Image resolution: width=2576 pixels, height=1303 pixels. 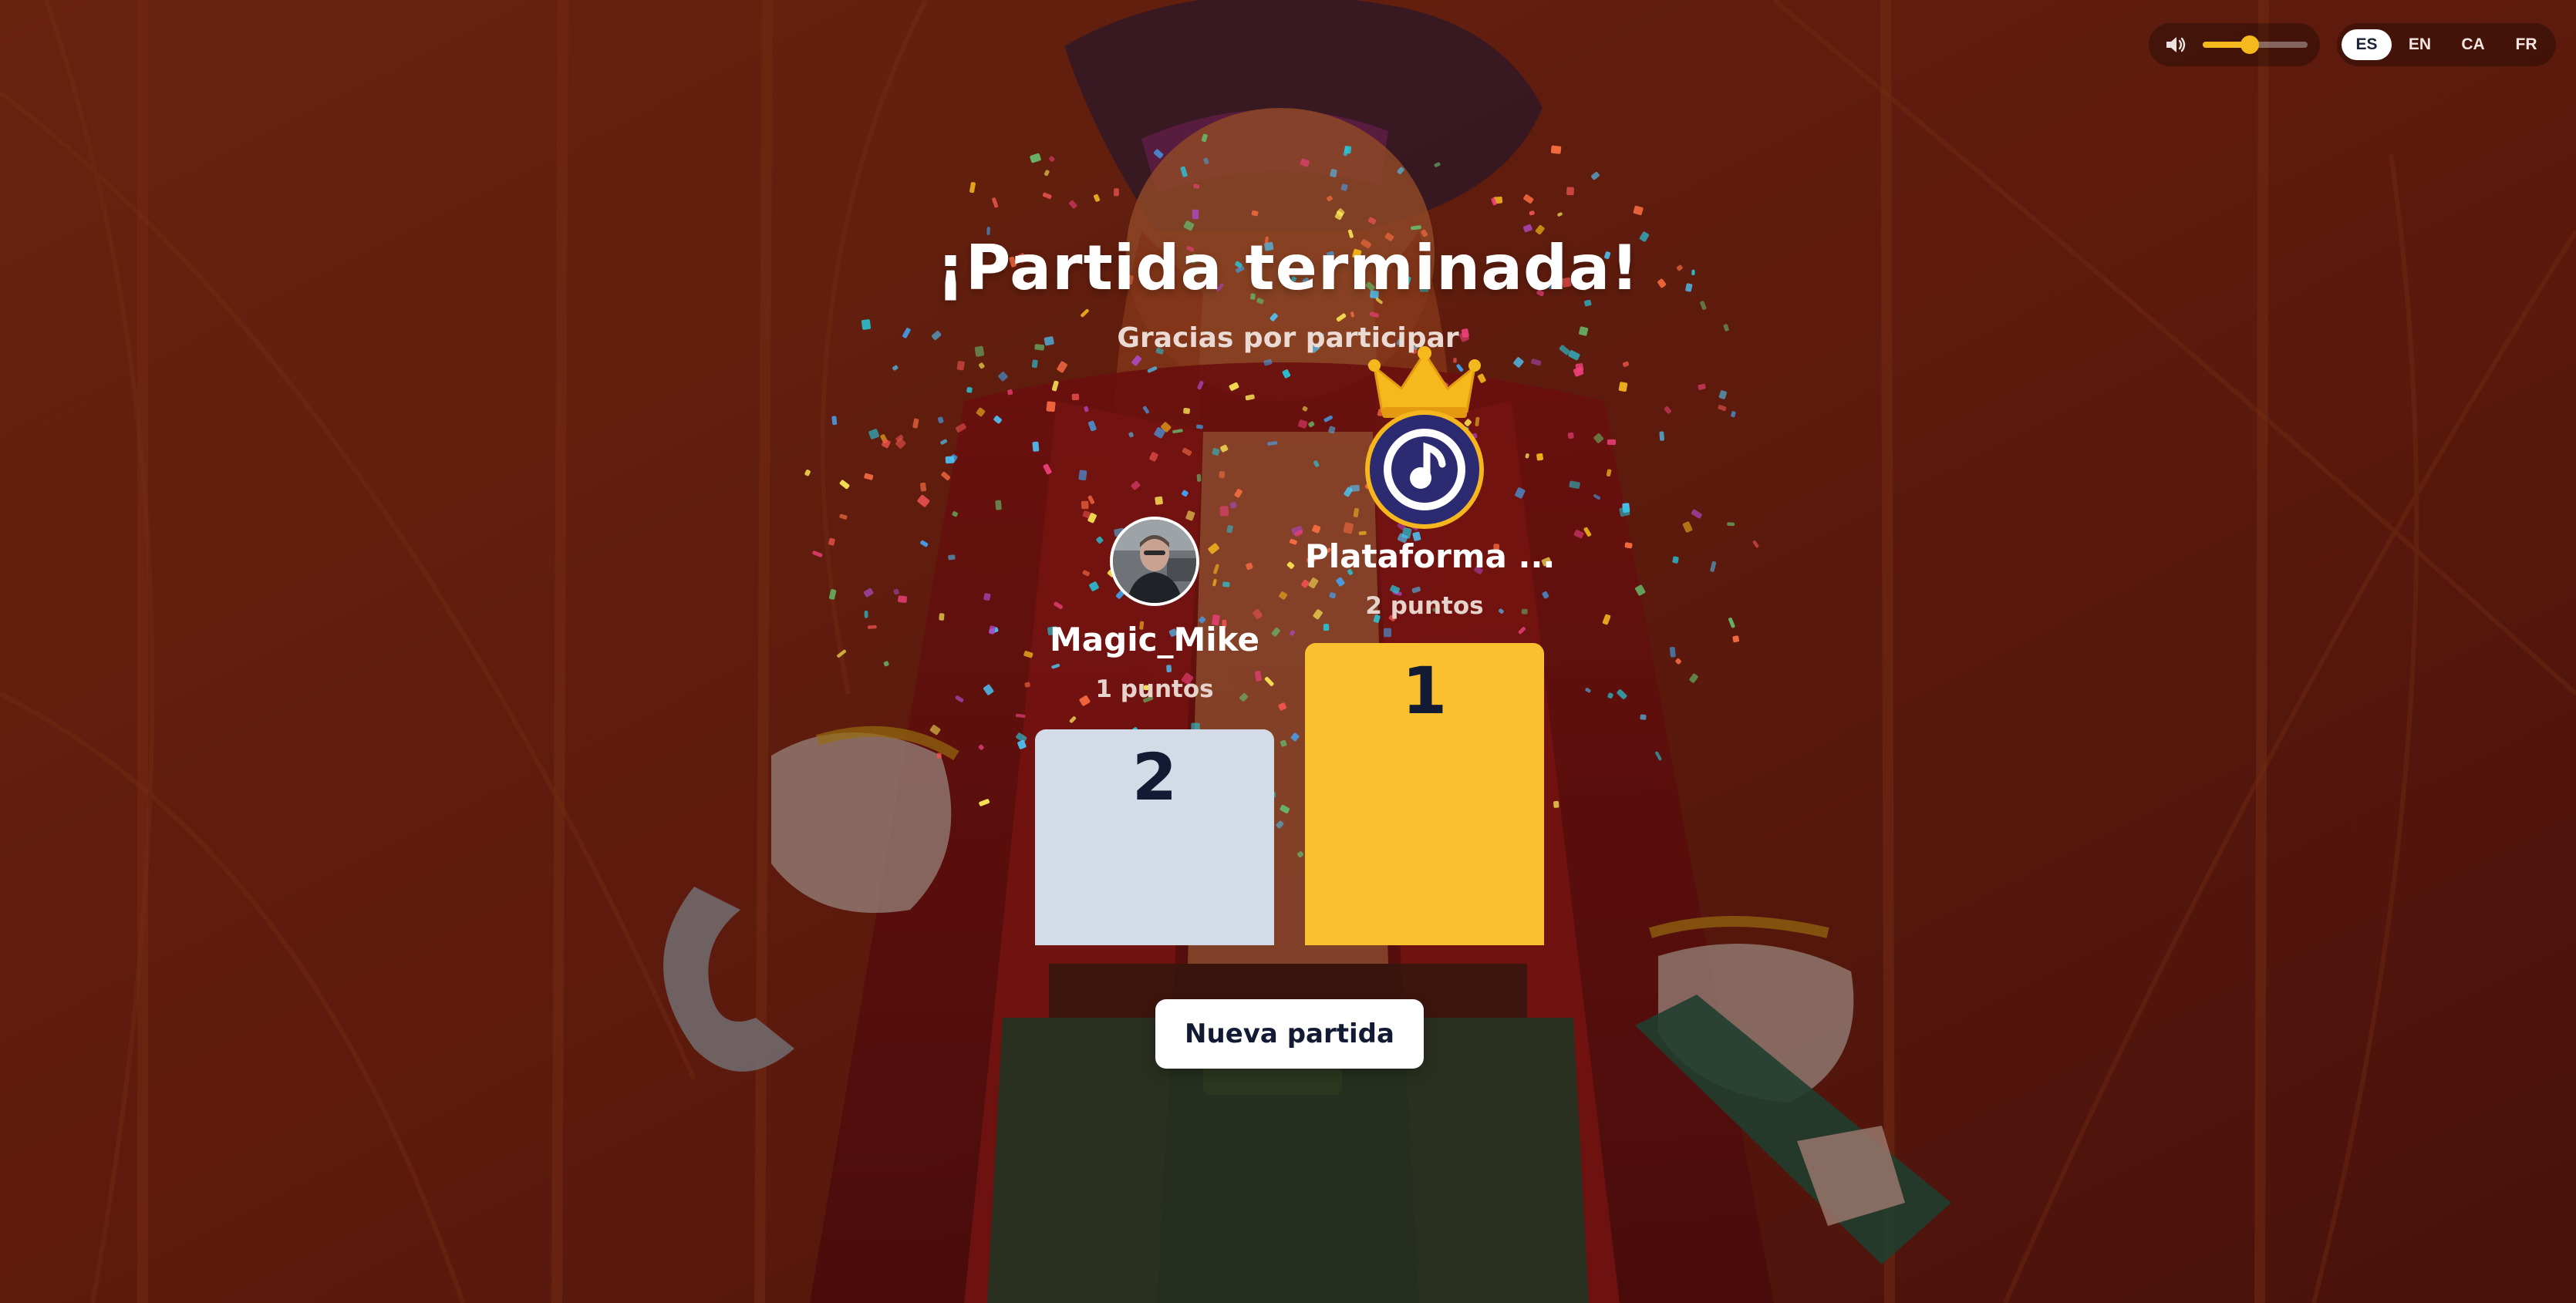 I want to click on speaker-icon, so click(x=2176, y=45).